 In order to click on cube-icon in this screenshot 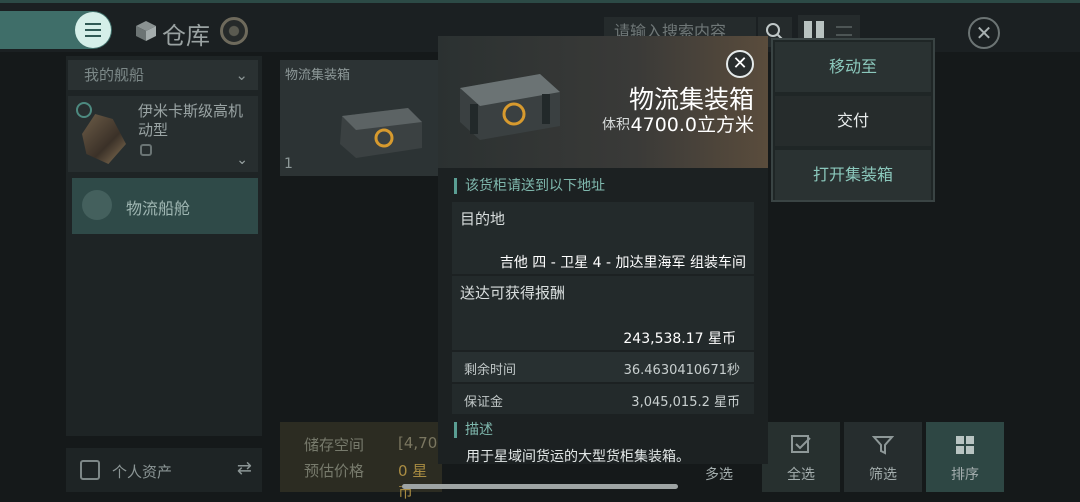, I will do `click(146, 31)`.